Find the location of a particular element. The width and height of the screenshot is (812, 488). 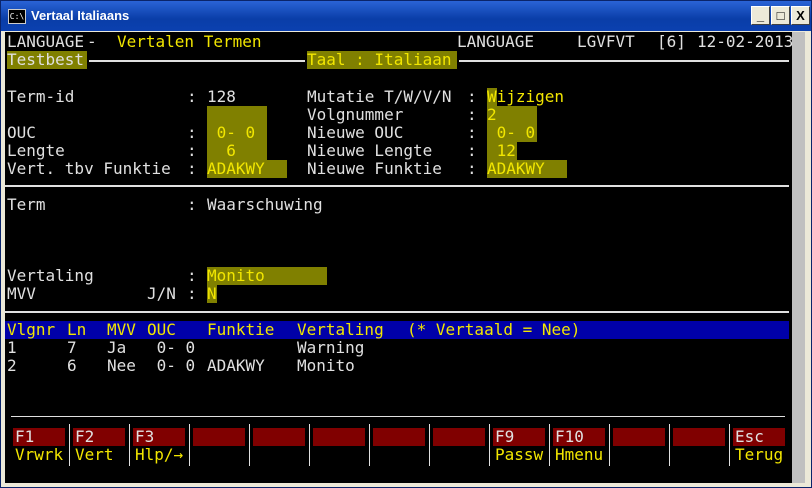

program-id: LGVFVT is located at coordinates (606, 41).